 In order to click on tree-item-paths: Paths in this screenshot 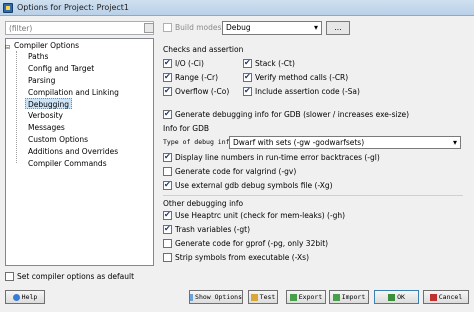, I will do `click(38, 56)`.